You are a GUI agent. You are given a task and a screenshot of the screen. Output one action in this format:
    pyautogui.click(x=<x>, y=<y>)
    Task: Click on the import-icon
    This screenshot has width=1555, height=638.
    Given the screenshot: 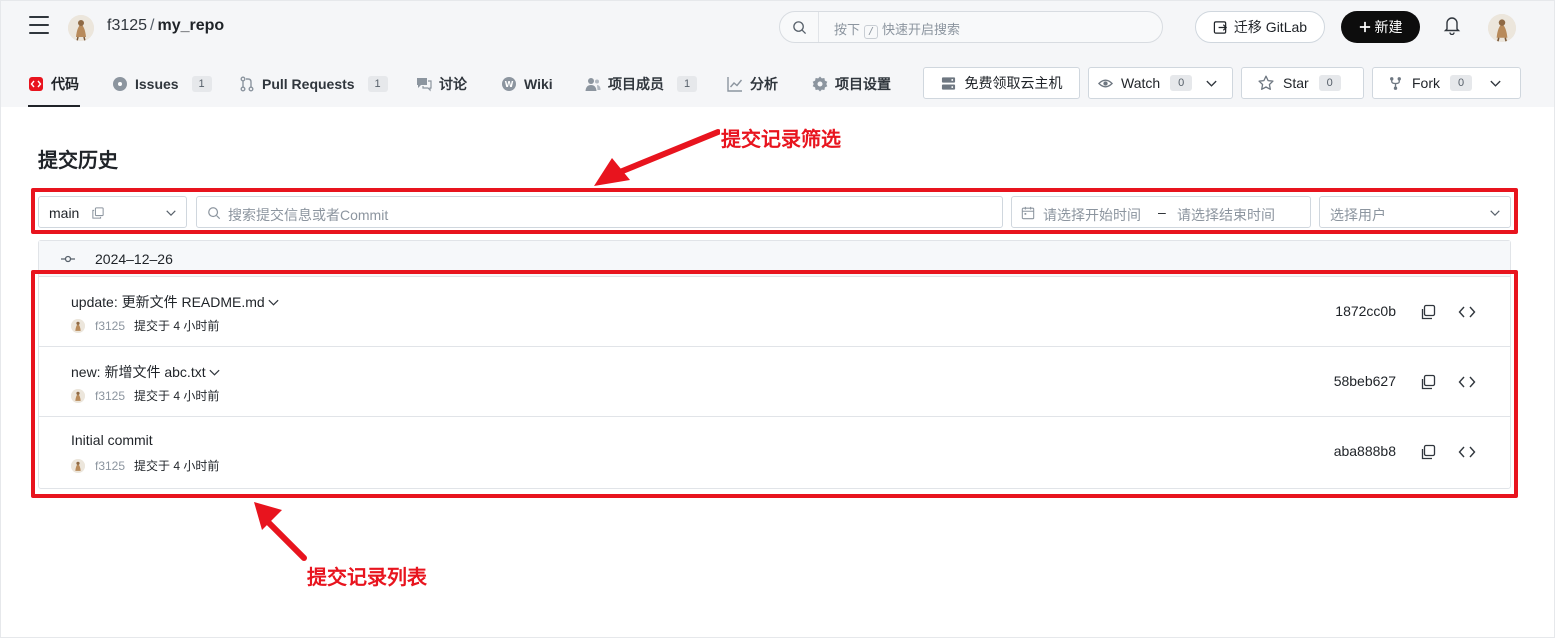 What is the action you would take?
    pyautogui.click(x=1220, y=27)
    